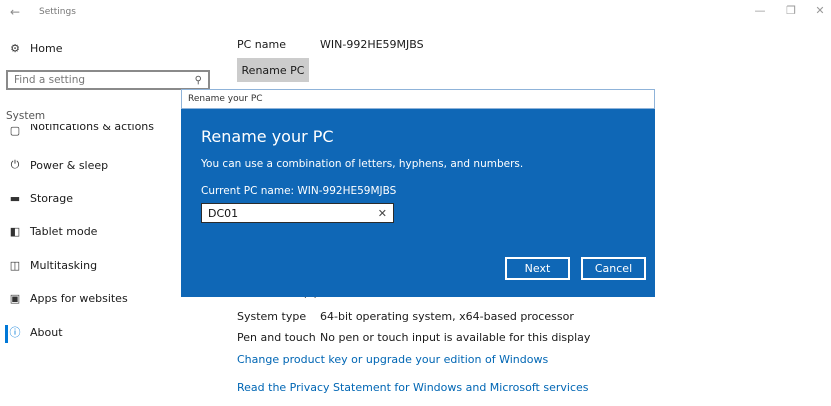 Image resolution: width=831 pixels, height=406 pixels. What do you see at coordinates (15, 332) in the screenshot?
I see `info-icon: ⓘ` at bounding box center [15, 332].